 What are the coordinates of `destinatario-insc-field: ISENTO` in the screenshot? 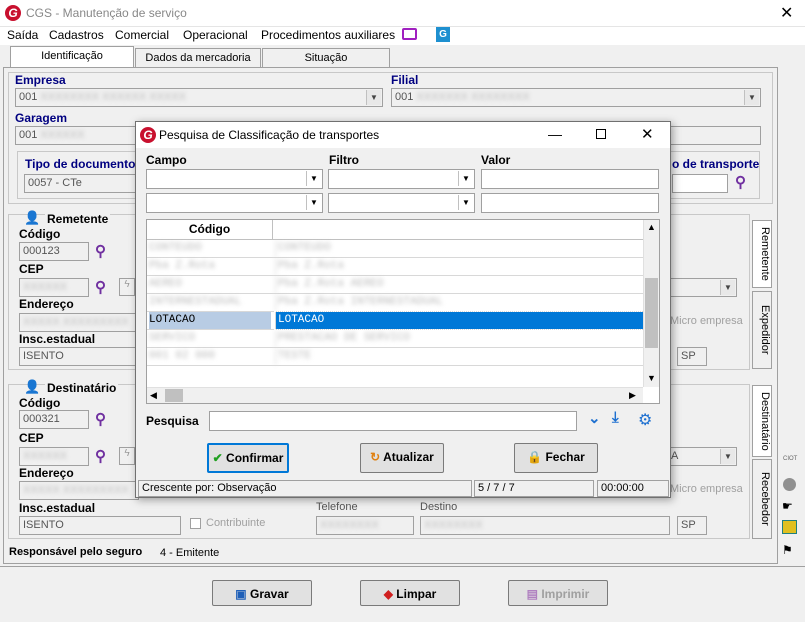 It's located at (100, 525).